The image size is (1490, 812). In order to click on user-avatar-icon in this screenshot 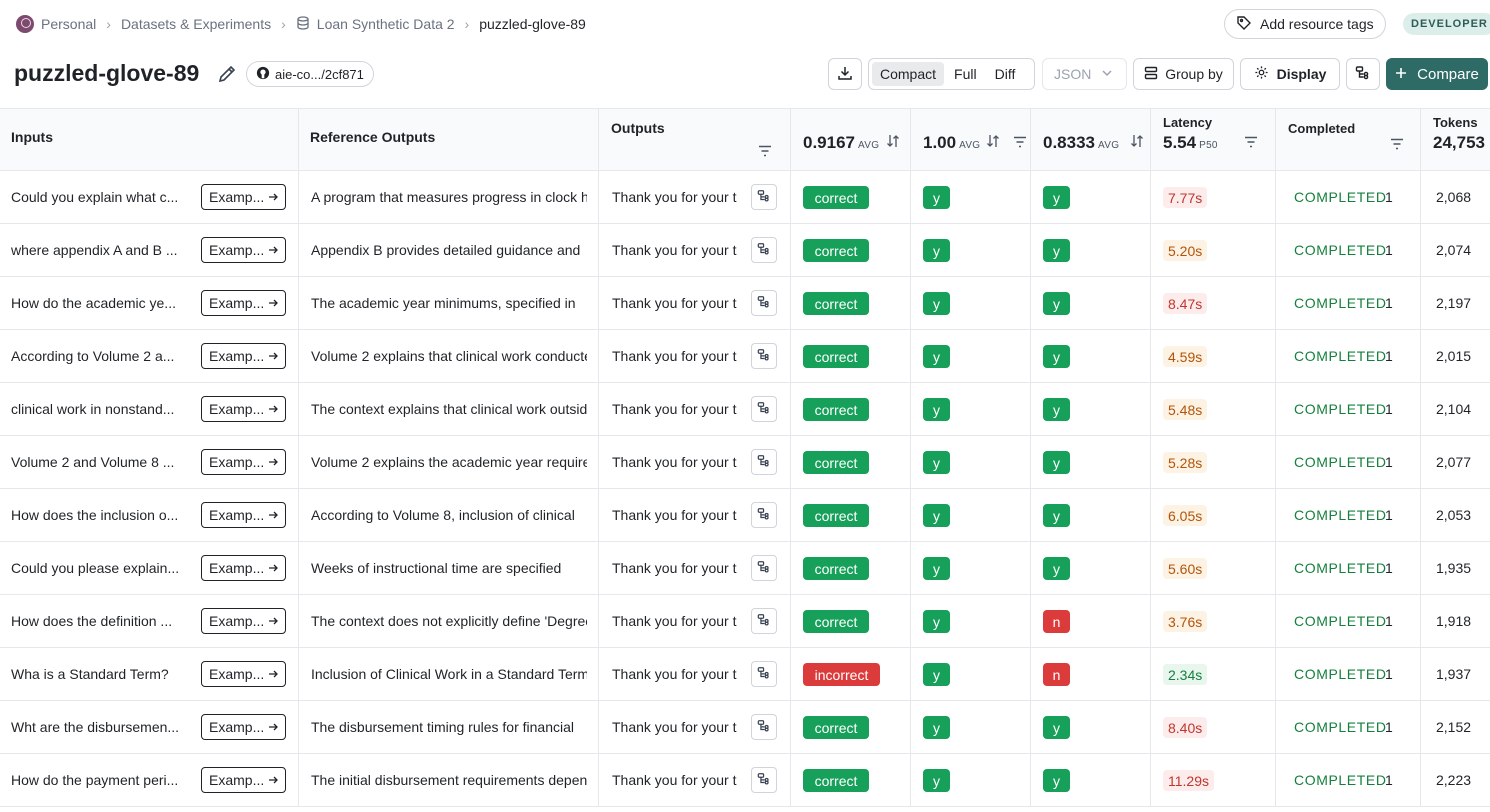, I will do `click(25, 24)`.